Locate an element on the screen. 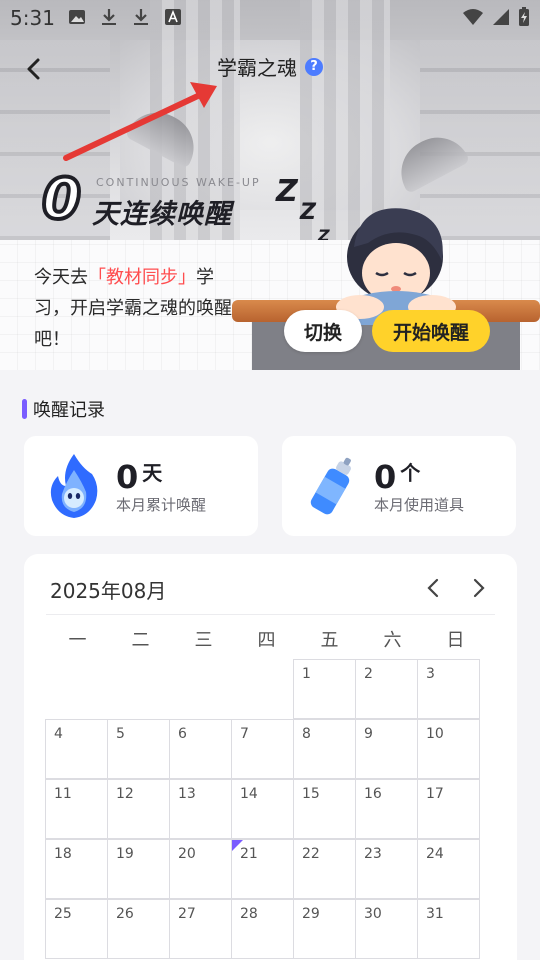 The height and width of the screenshot is (960, 540). calendar-day-number: 31 is located at coordinates (435, 914).